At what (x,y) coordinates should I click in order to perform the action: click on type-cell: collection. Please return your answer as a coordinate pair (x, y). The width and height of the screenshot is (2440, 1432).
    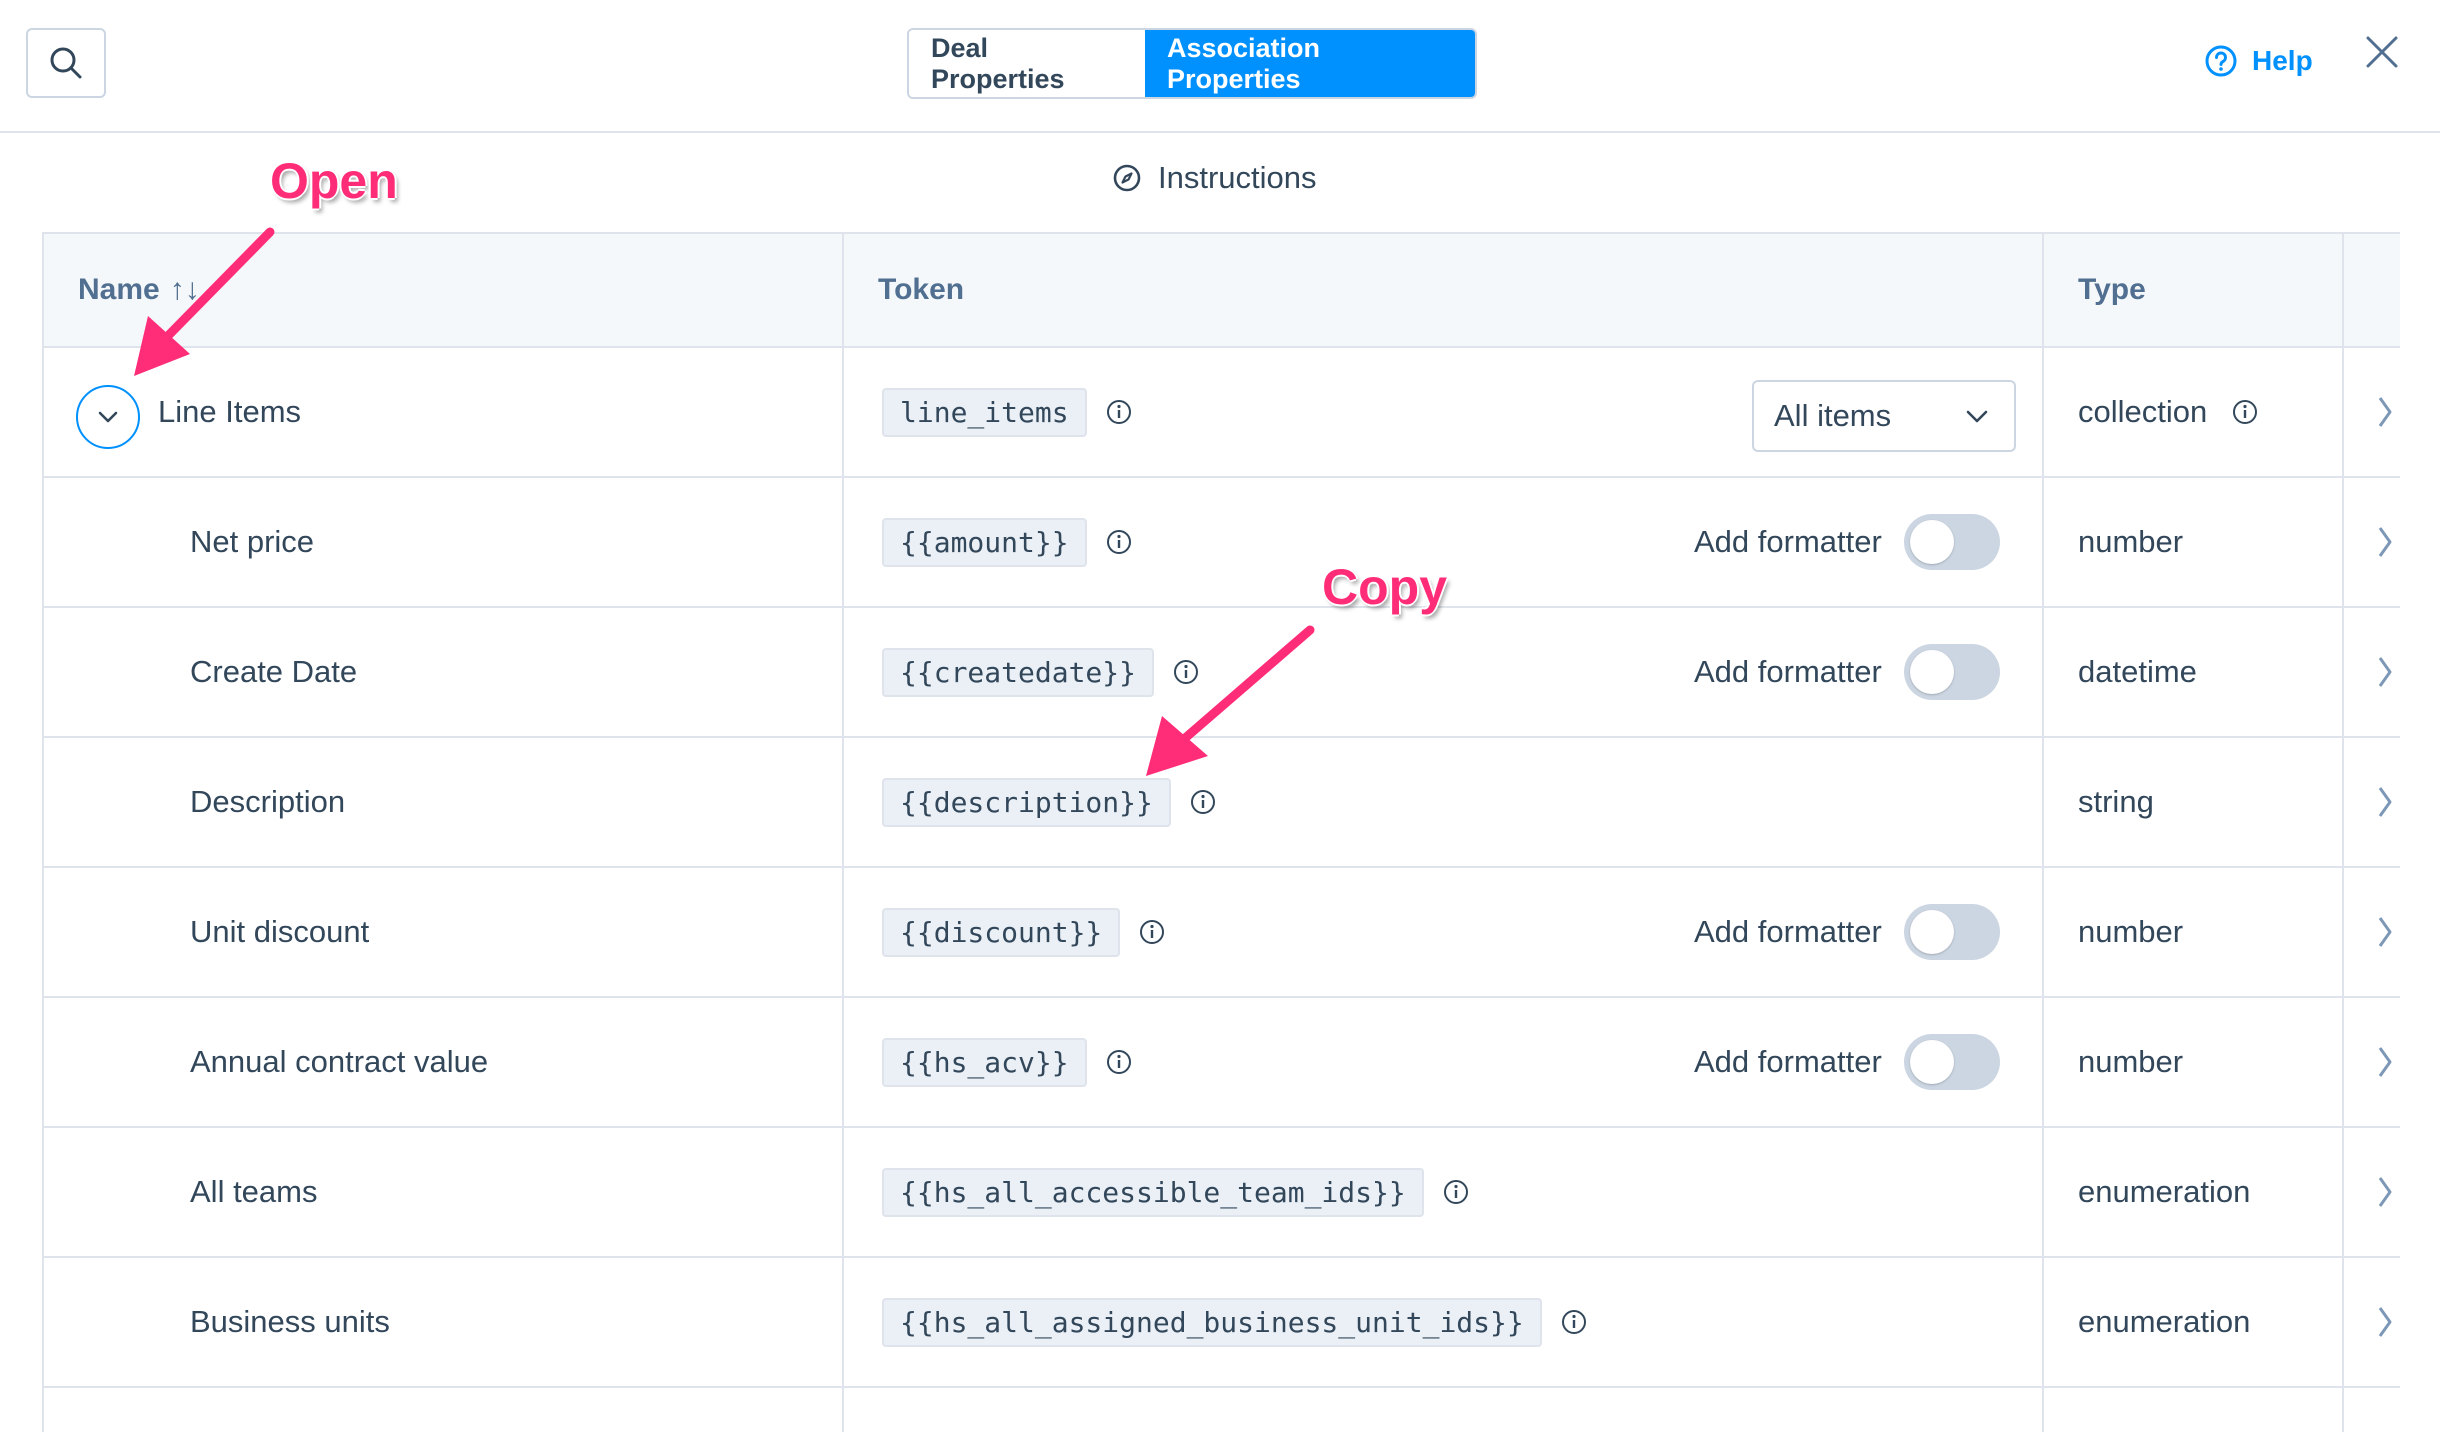
    Looking at the image, I should click on (2168, 412).